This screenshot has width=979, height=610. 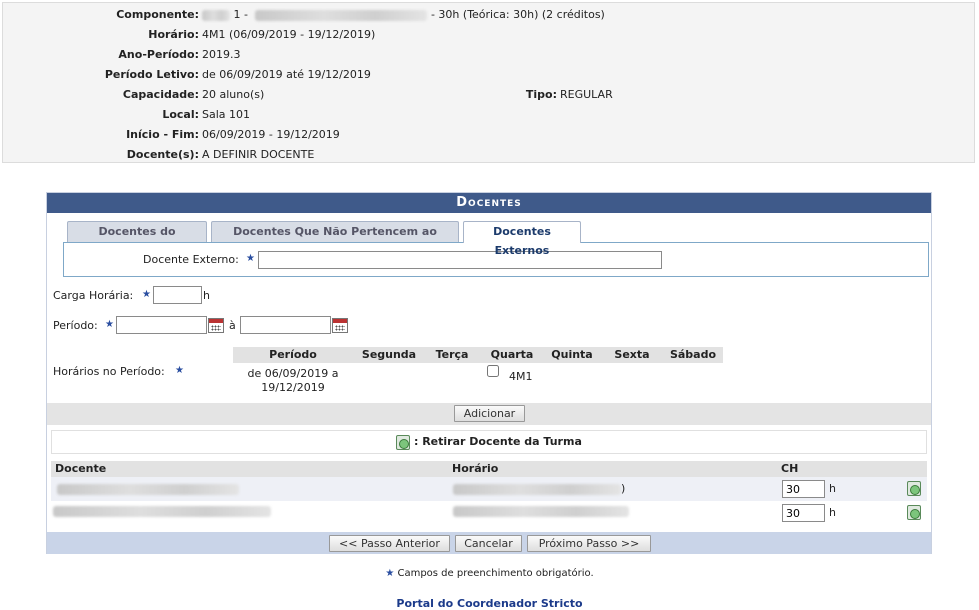 I want to click on inicio-fim-row: Início - Fim:, so click(x=101, y=135).